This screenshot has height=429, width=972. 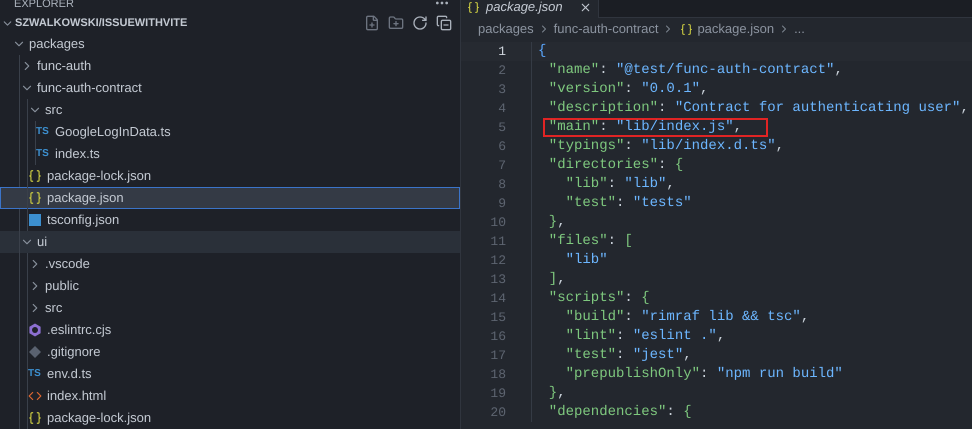 I want to click on item-label: src, so click(x=53, y=110).